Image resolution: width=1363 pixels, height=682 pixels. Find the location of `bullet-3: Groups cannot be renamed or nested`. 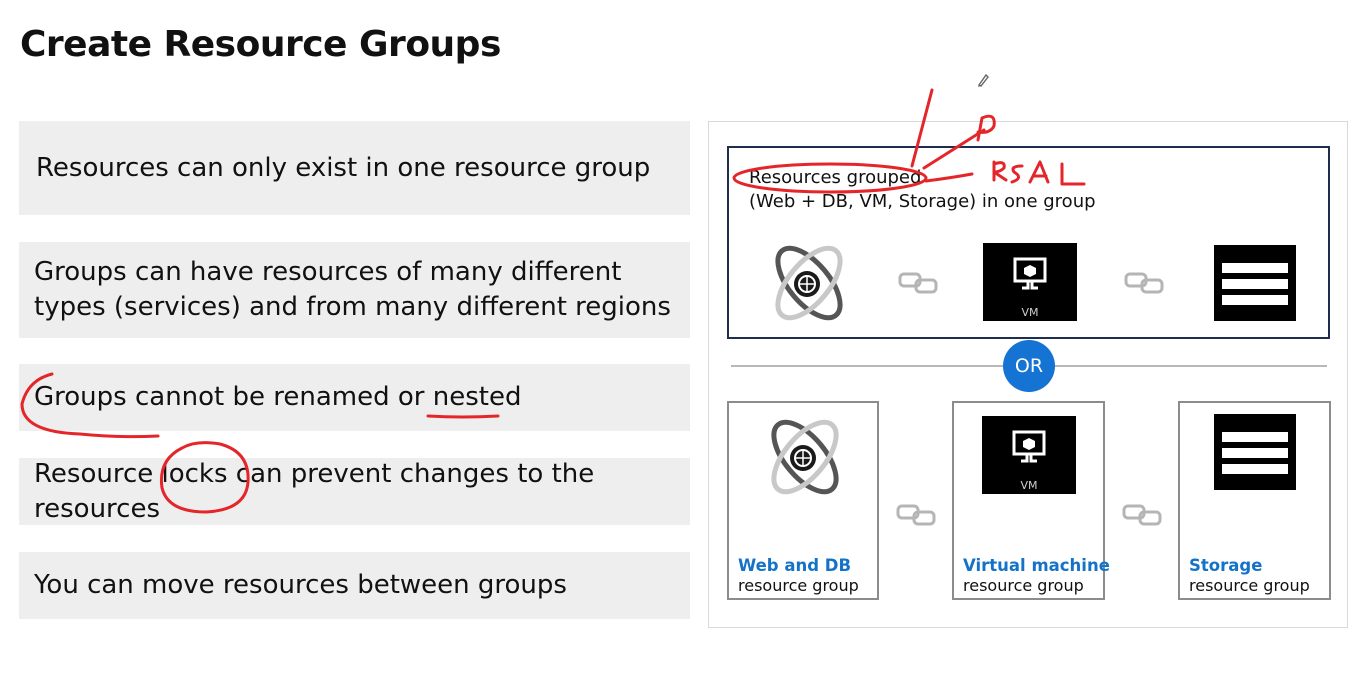

bullet-3: Groups cannot be renamed or nested is located at coordinates (354, 397).